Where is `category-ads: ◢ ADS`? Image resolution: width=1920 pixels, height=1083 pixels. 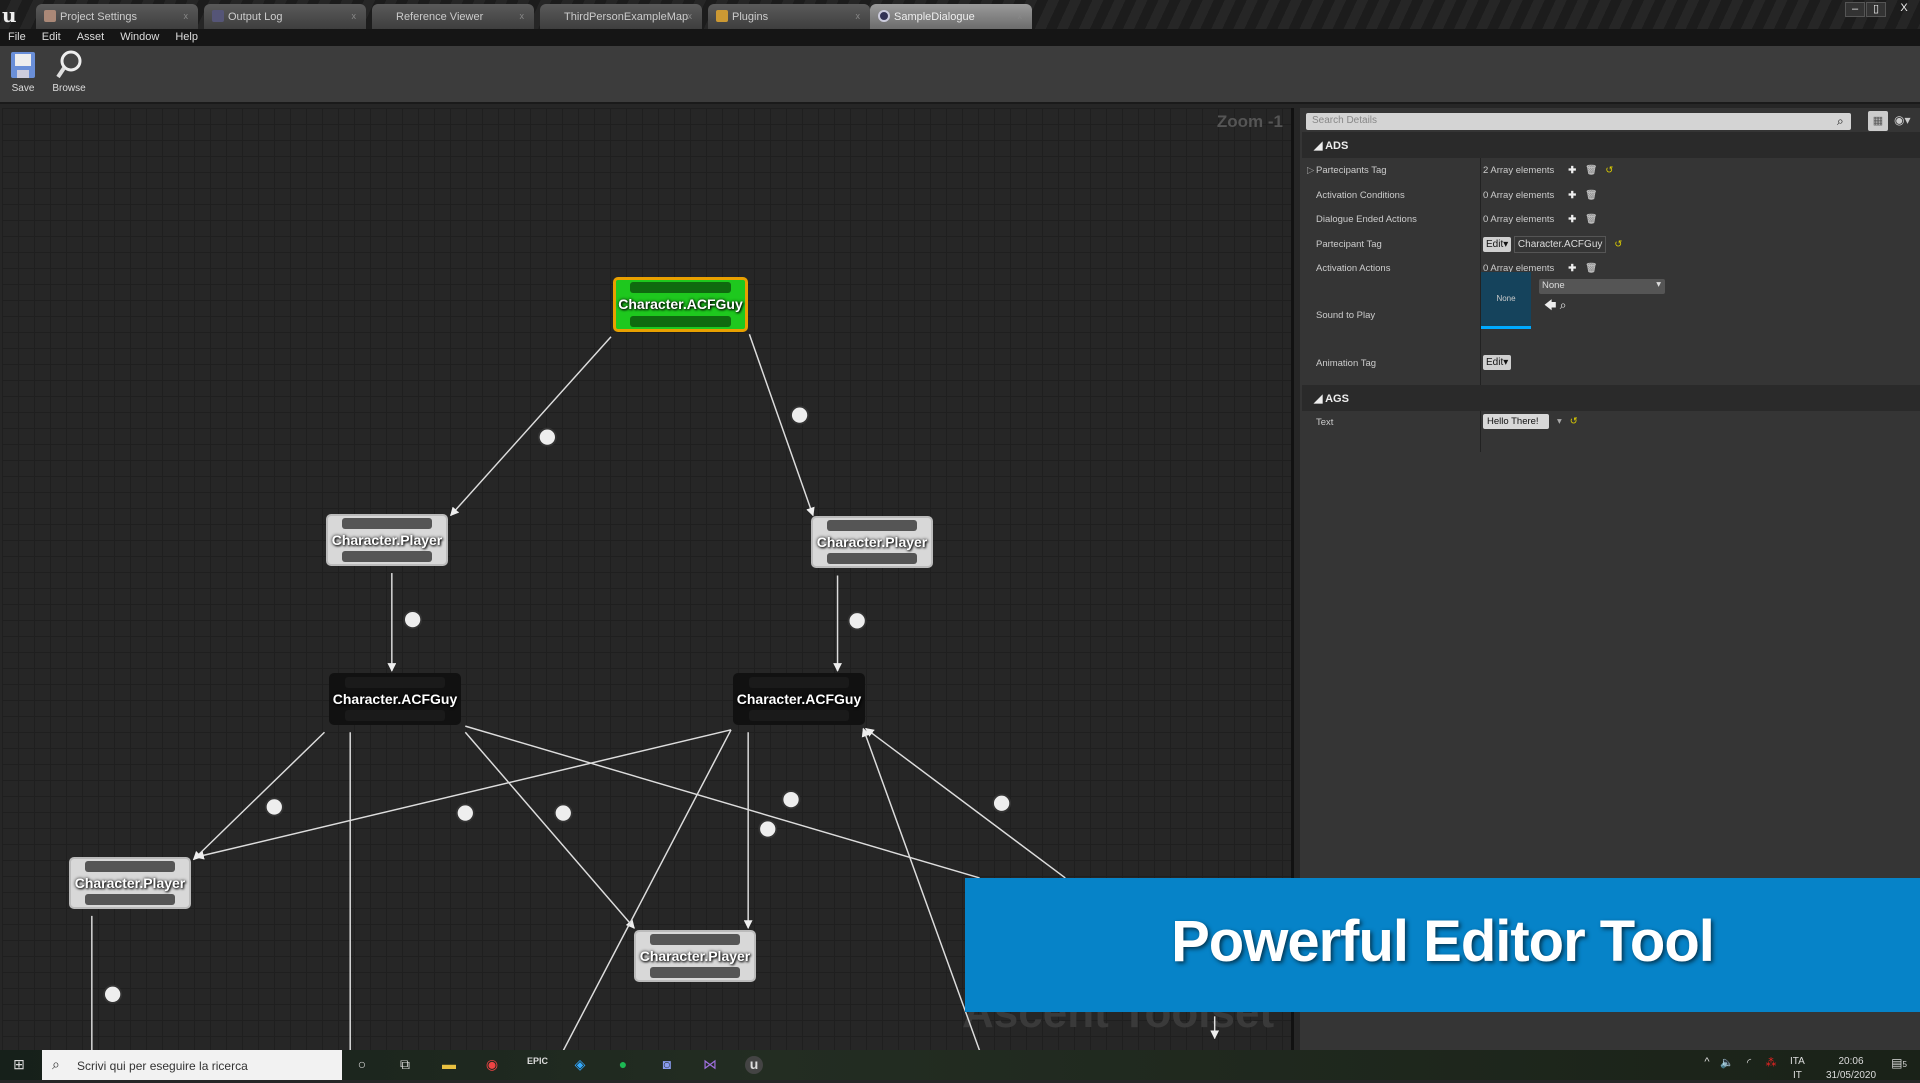 category-ads: ◢ ADS is located at coordinates (1611, 145).